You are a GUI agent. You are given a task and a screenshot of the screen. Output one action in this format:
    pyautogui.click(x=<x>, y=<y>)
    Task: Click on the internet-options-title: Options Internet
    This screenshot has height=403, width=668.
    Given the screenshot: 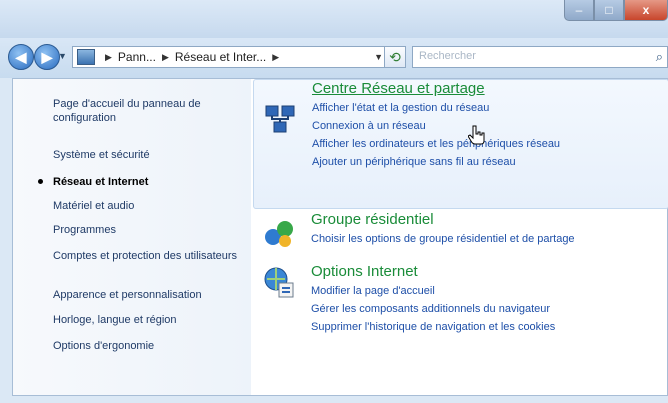 What is the action you would take?
    pyautogui.click(x=364, y=271)
    